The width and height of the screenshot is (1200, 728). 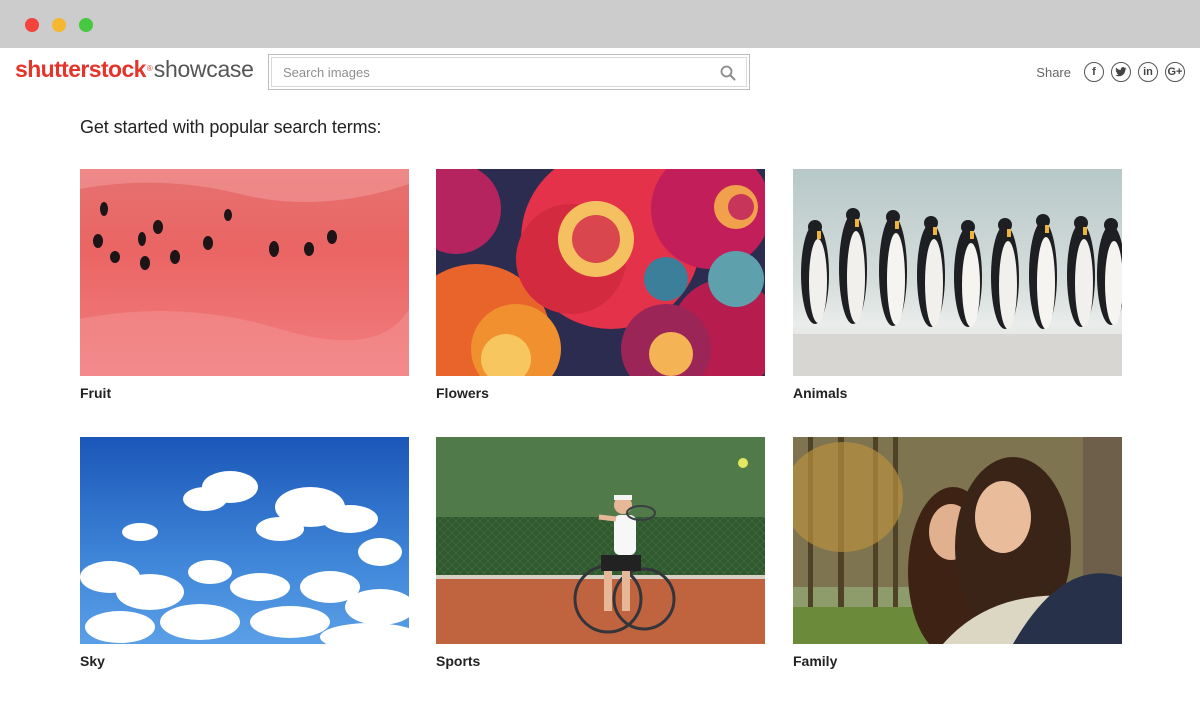 What do you see at coordinates (1148, 72) in the screenshot?
I see `linkedin-icon: in` at bounding box center [1148, 72].